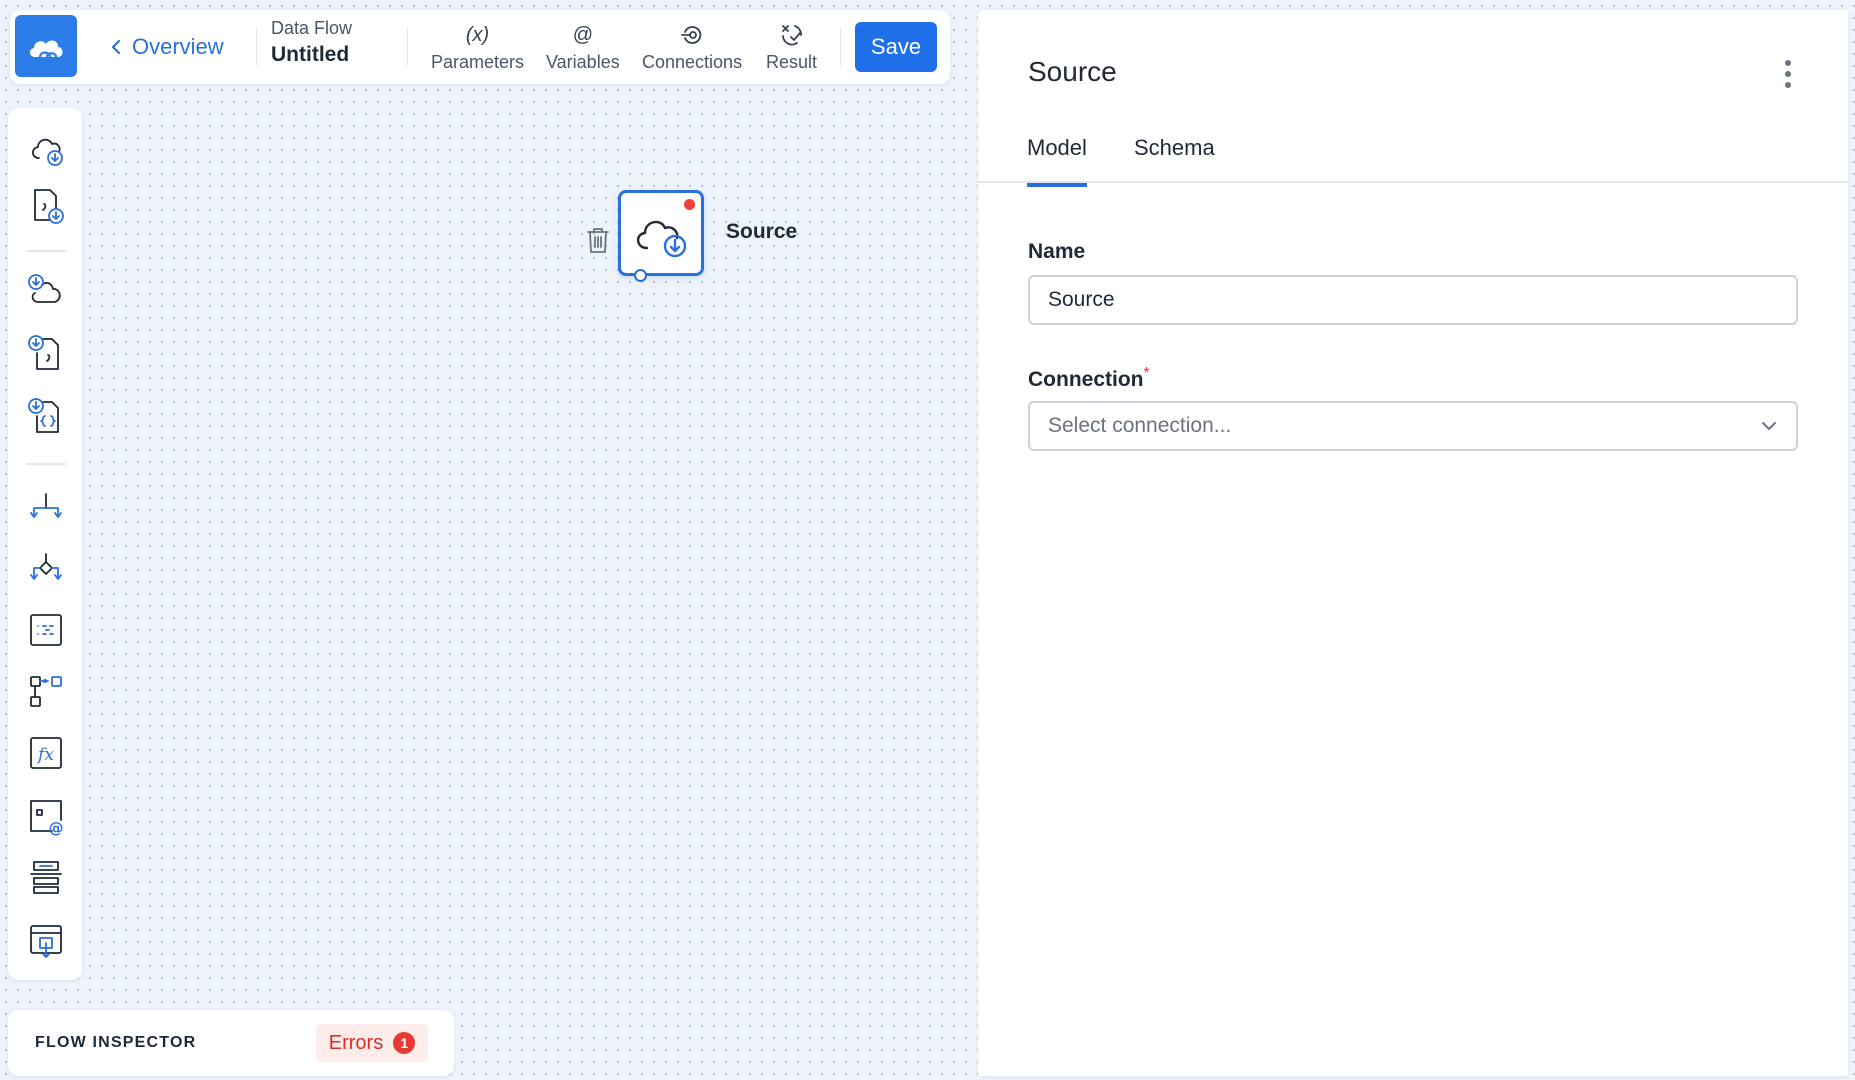 The height and width of the screenshot is (1080, 1855). I want to click on cloud-source-tool, so click(46, 148).